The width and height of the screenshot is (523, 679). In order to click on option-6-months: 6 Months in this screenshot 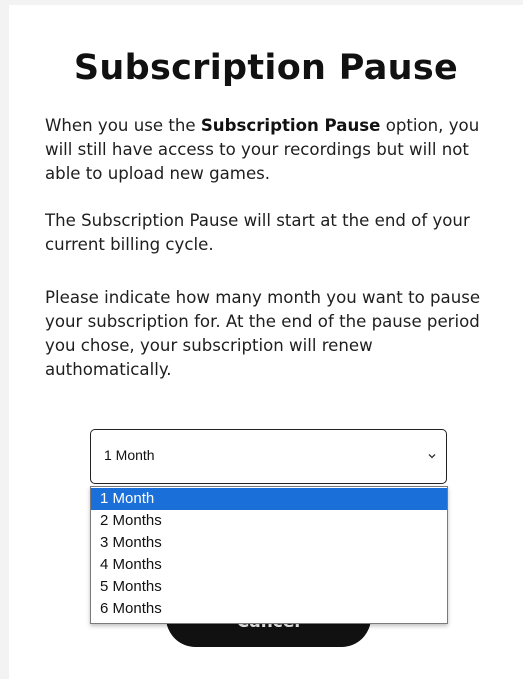, I will do `click(269, 609)`.